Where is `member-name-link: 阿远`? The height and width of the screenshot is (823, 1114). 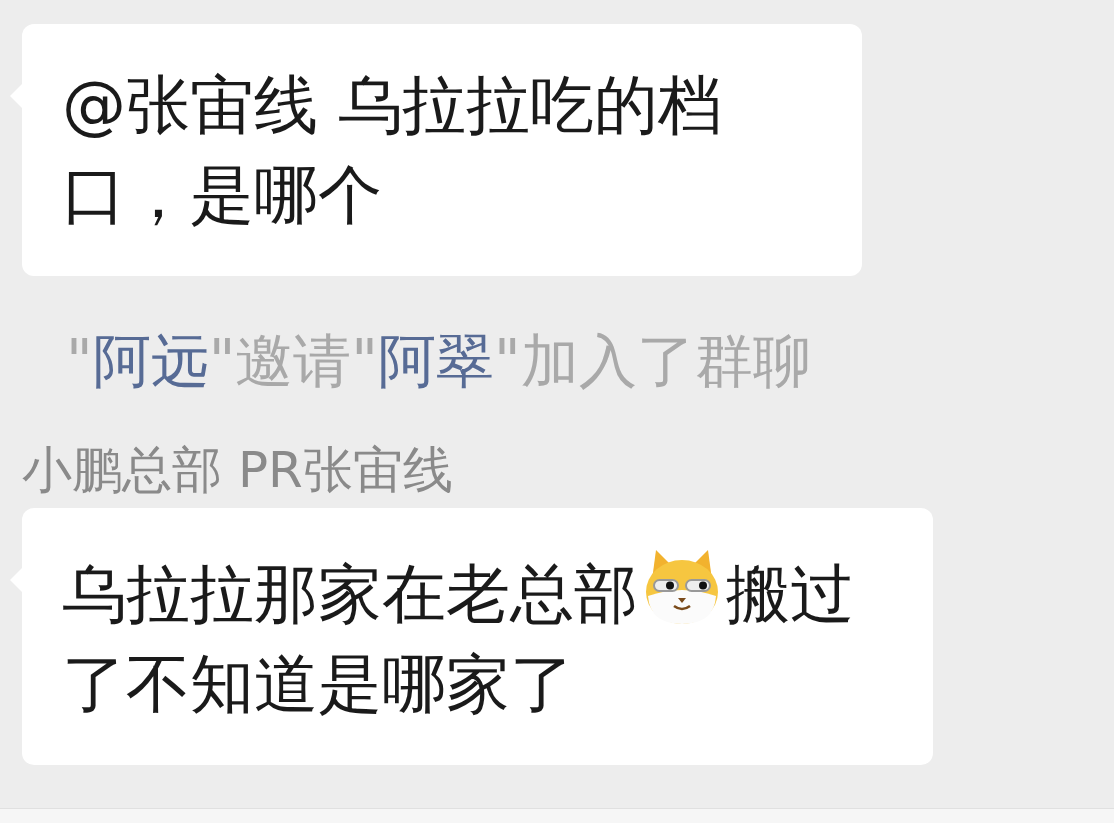
member-name-link: 阿远 is located at coordinates (150, 361).